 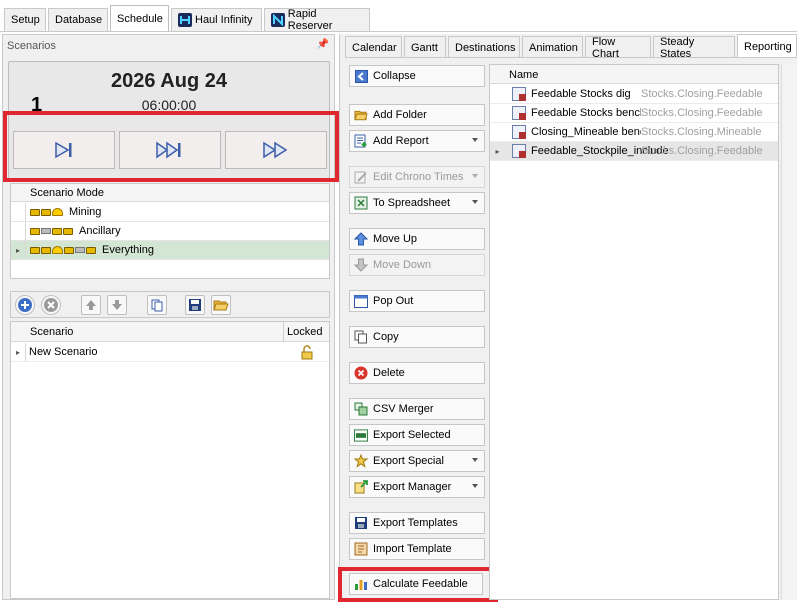 I want to click on row-indicator, so click(x=18, y=231).